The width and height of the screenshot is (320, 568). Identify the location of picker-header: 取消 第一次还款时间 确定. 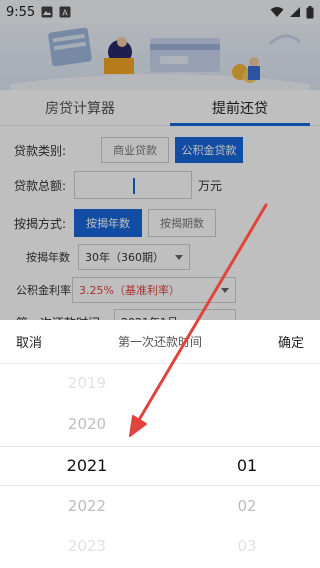
(160, 342).